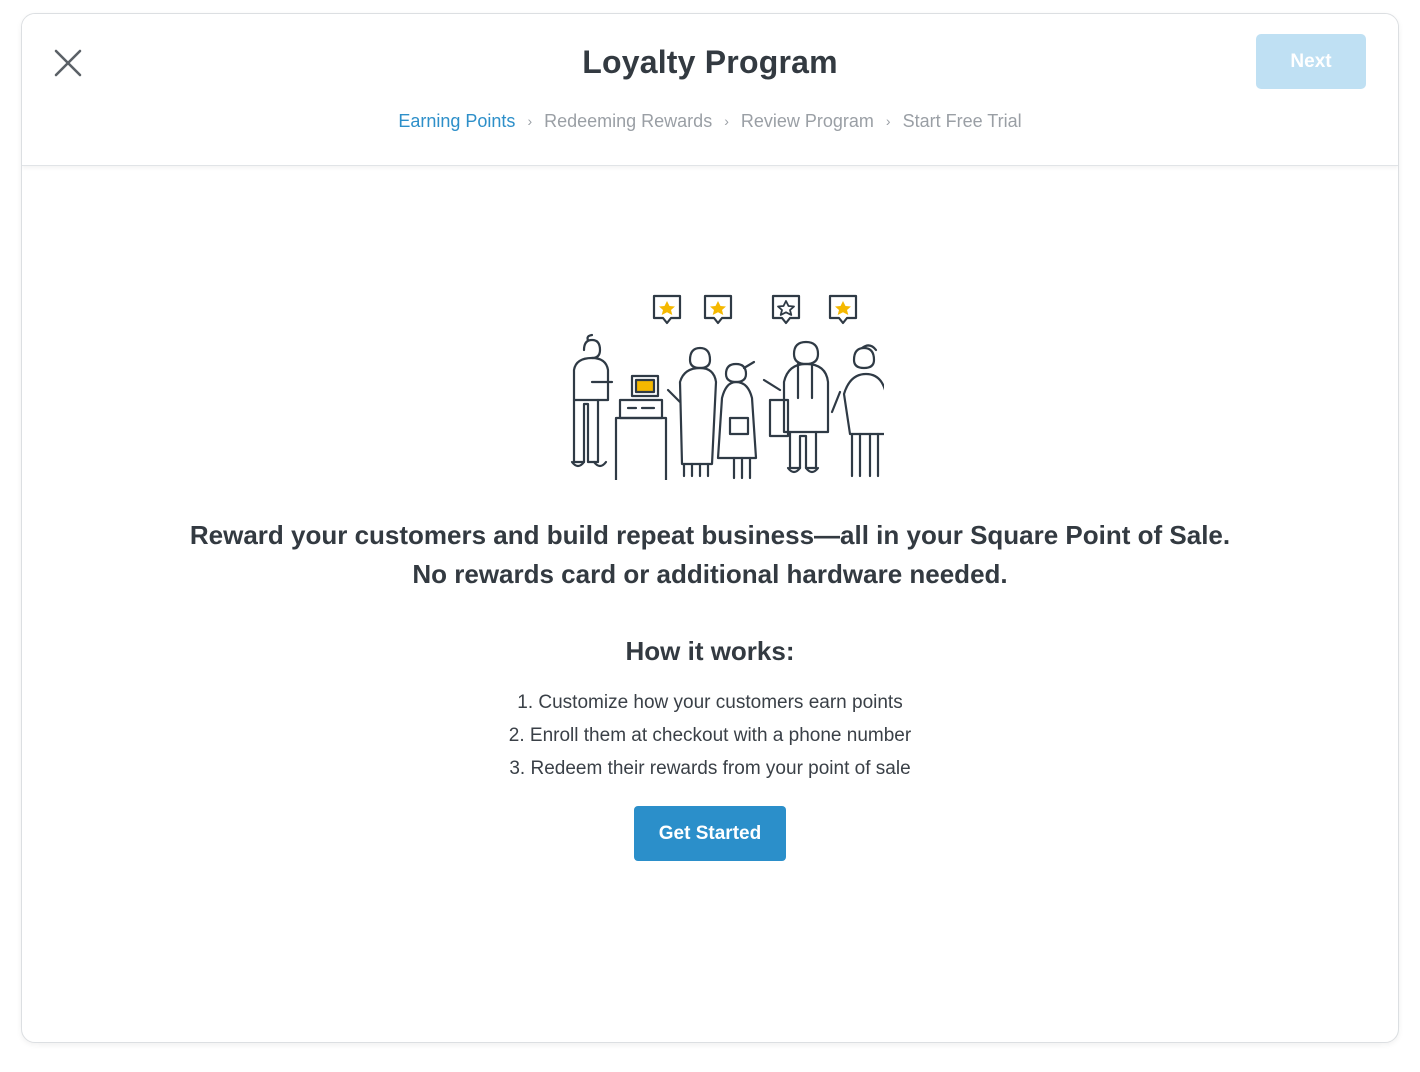  I want to click on customers-at-checkout-illustration, so click(727, 387).